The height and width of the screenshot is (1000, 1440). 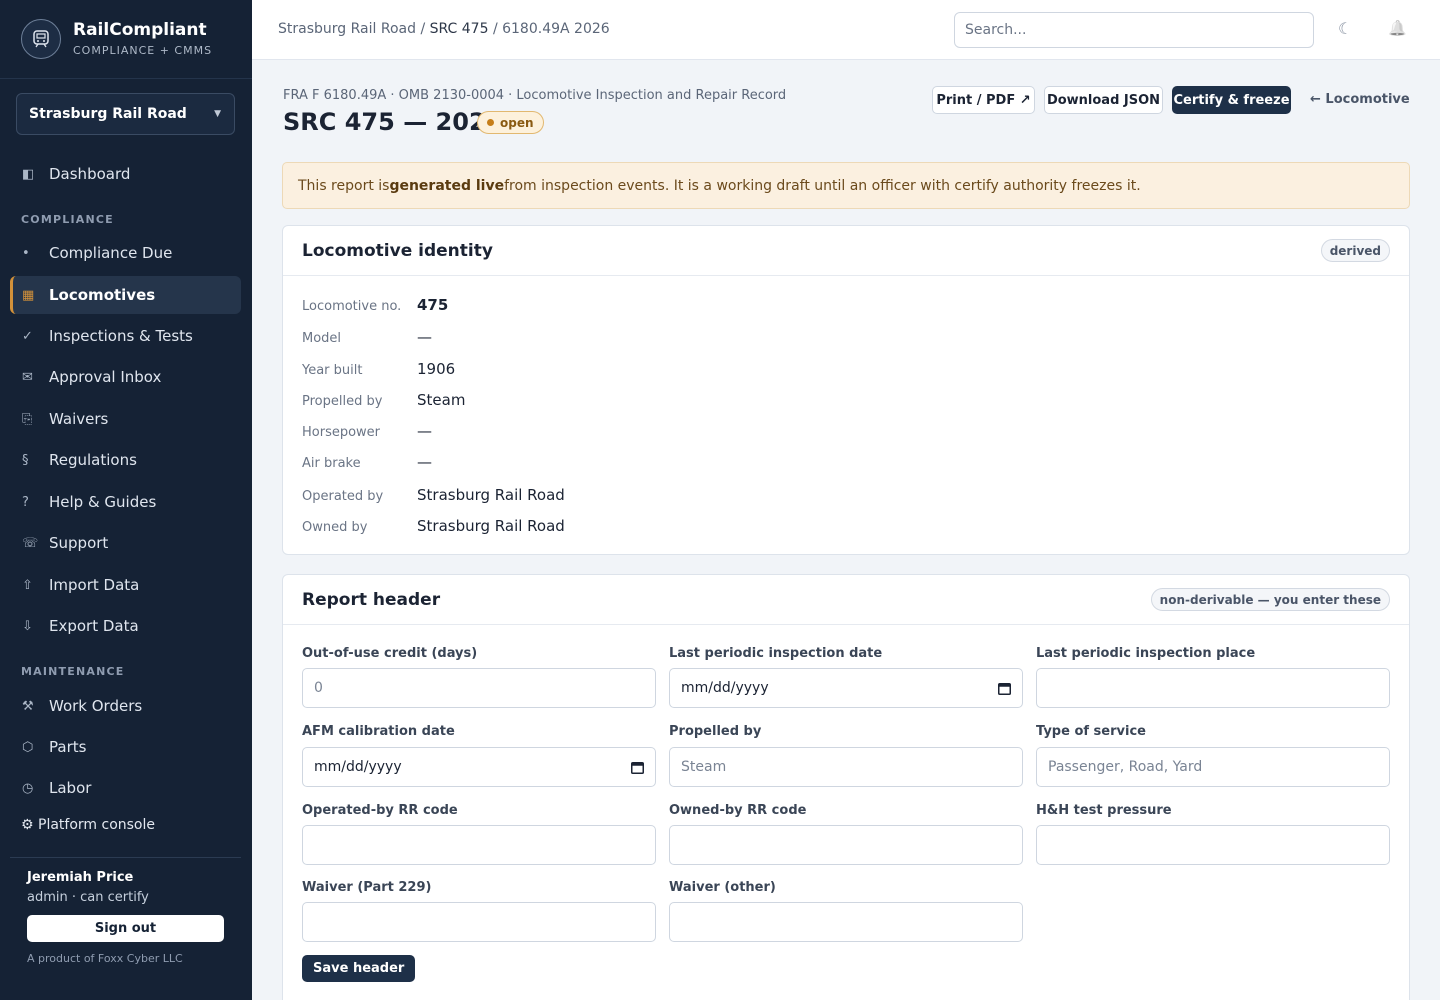 What do you see at coordinates (447, 185) in the screenshot?
I see `notice-emphasis: generated live` at bounding box center [447, 185].